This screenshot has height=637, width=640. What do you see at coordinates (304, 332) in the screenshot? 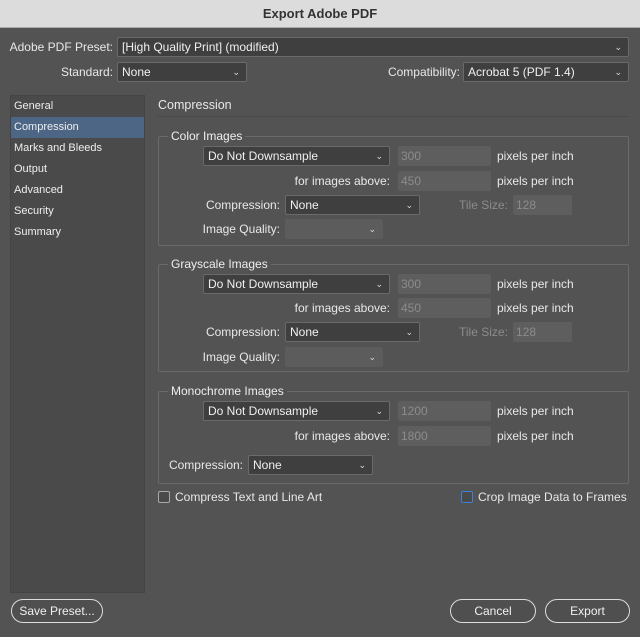
I see `gray-compression-value: None` at bounding box center [304, 332].